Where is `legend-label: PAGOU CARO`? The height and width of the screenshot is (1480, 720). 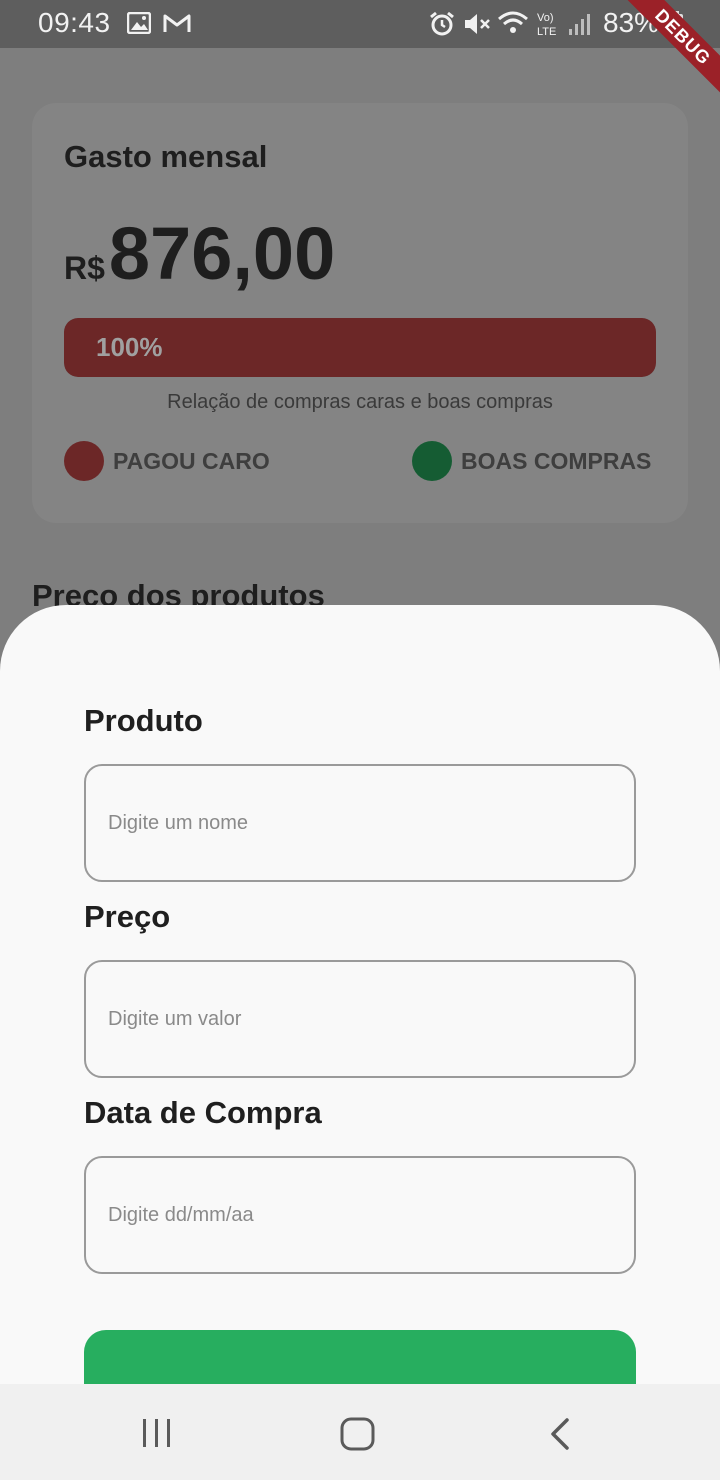
legend-label: PAGOU CARO is located at coordinates (191, 460).